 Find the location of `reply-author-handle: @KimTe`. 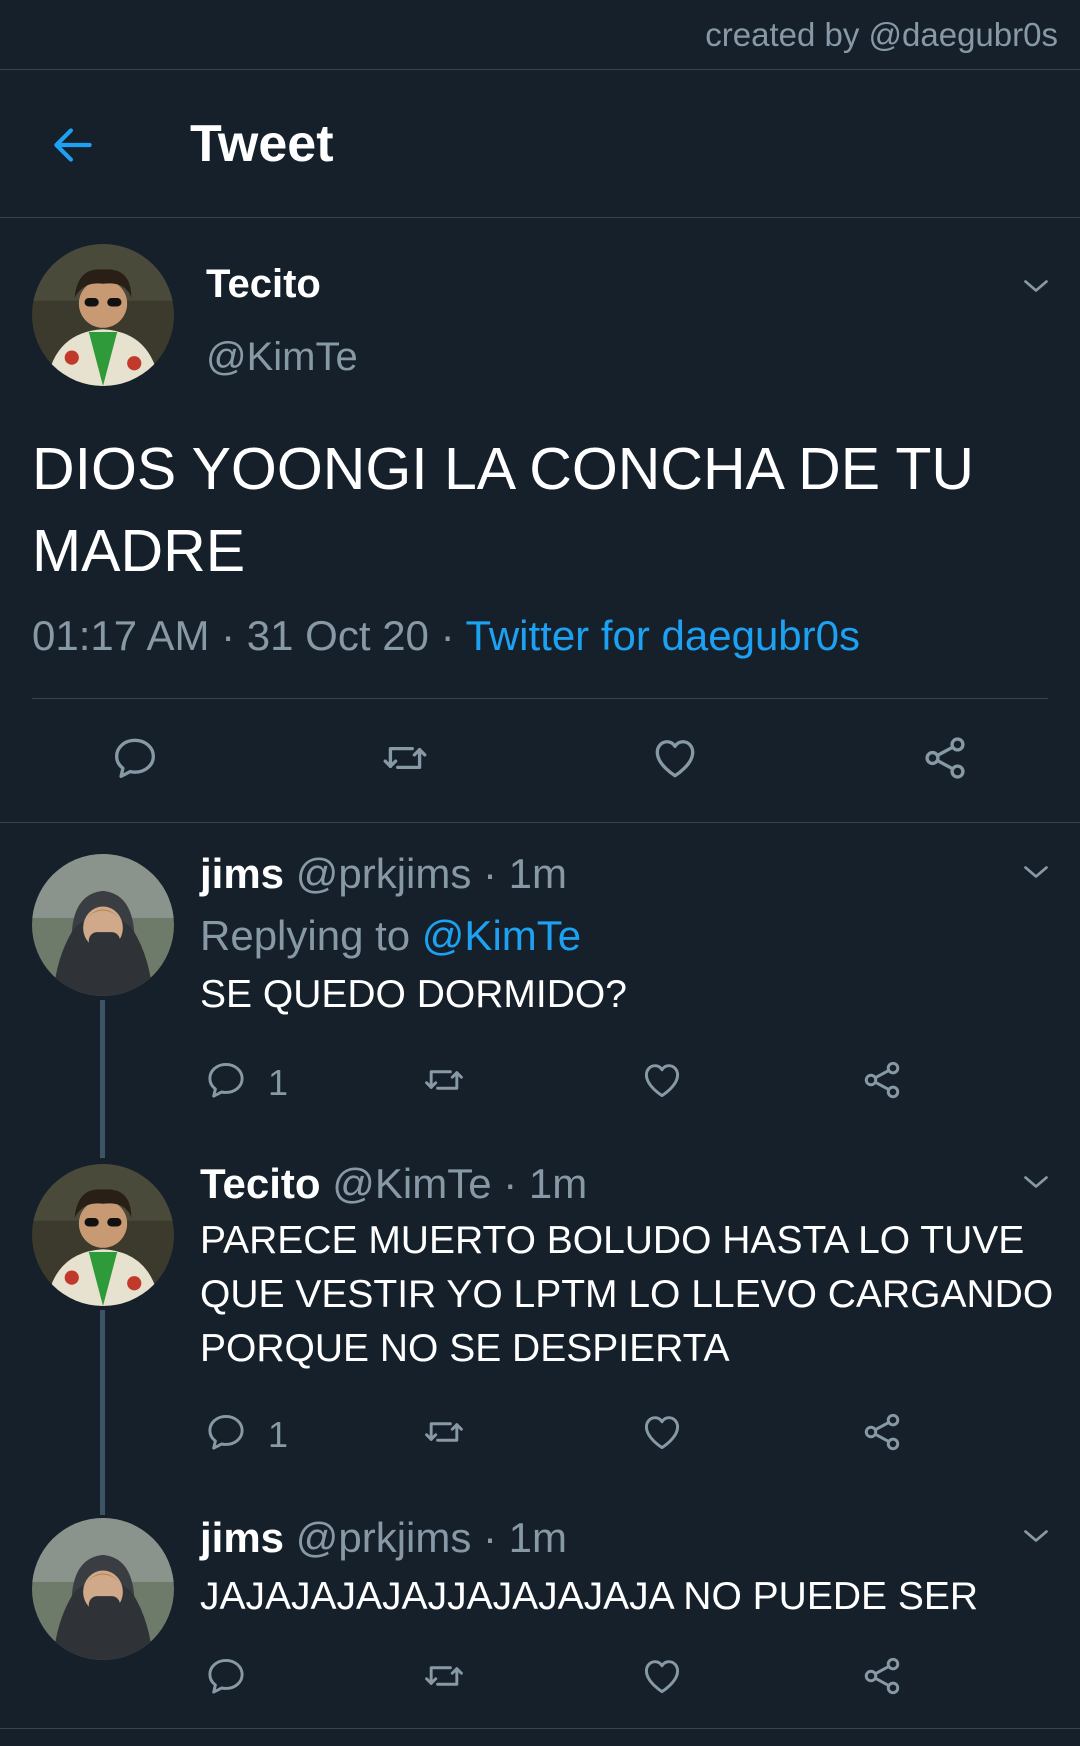

reply-author-handle: @KimTe is located at coordinates (411, 1183).